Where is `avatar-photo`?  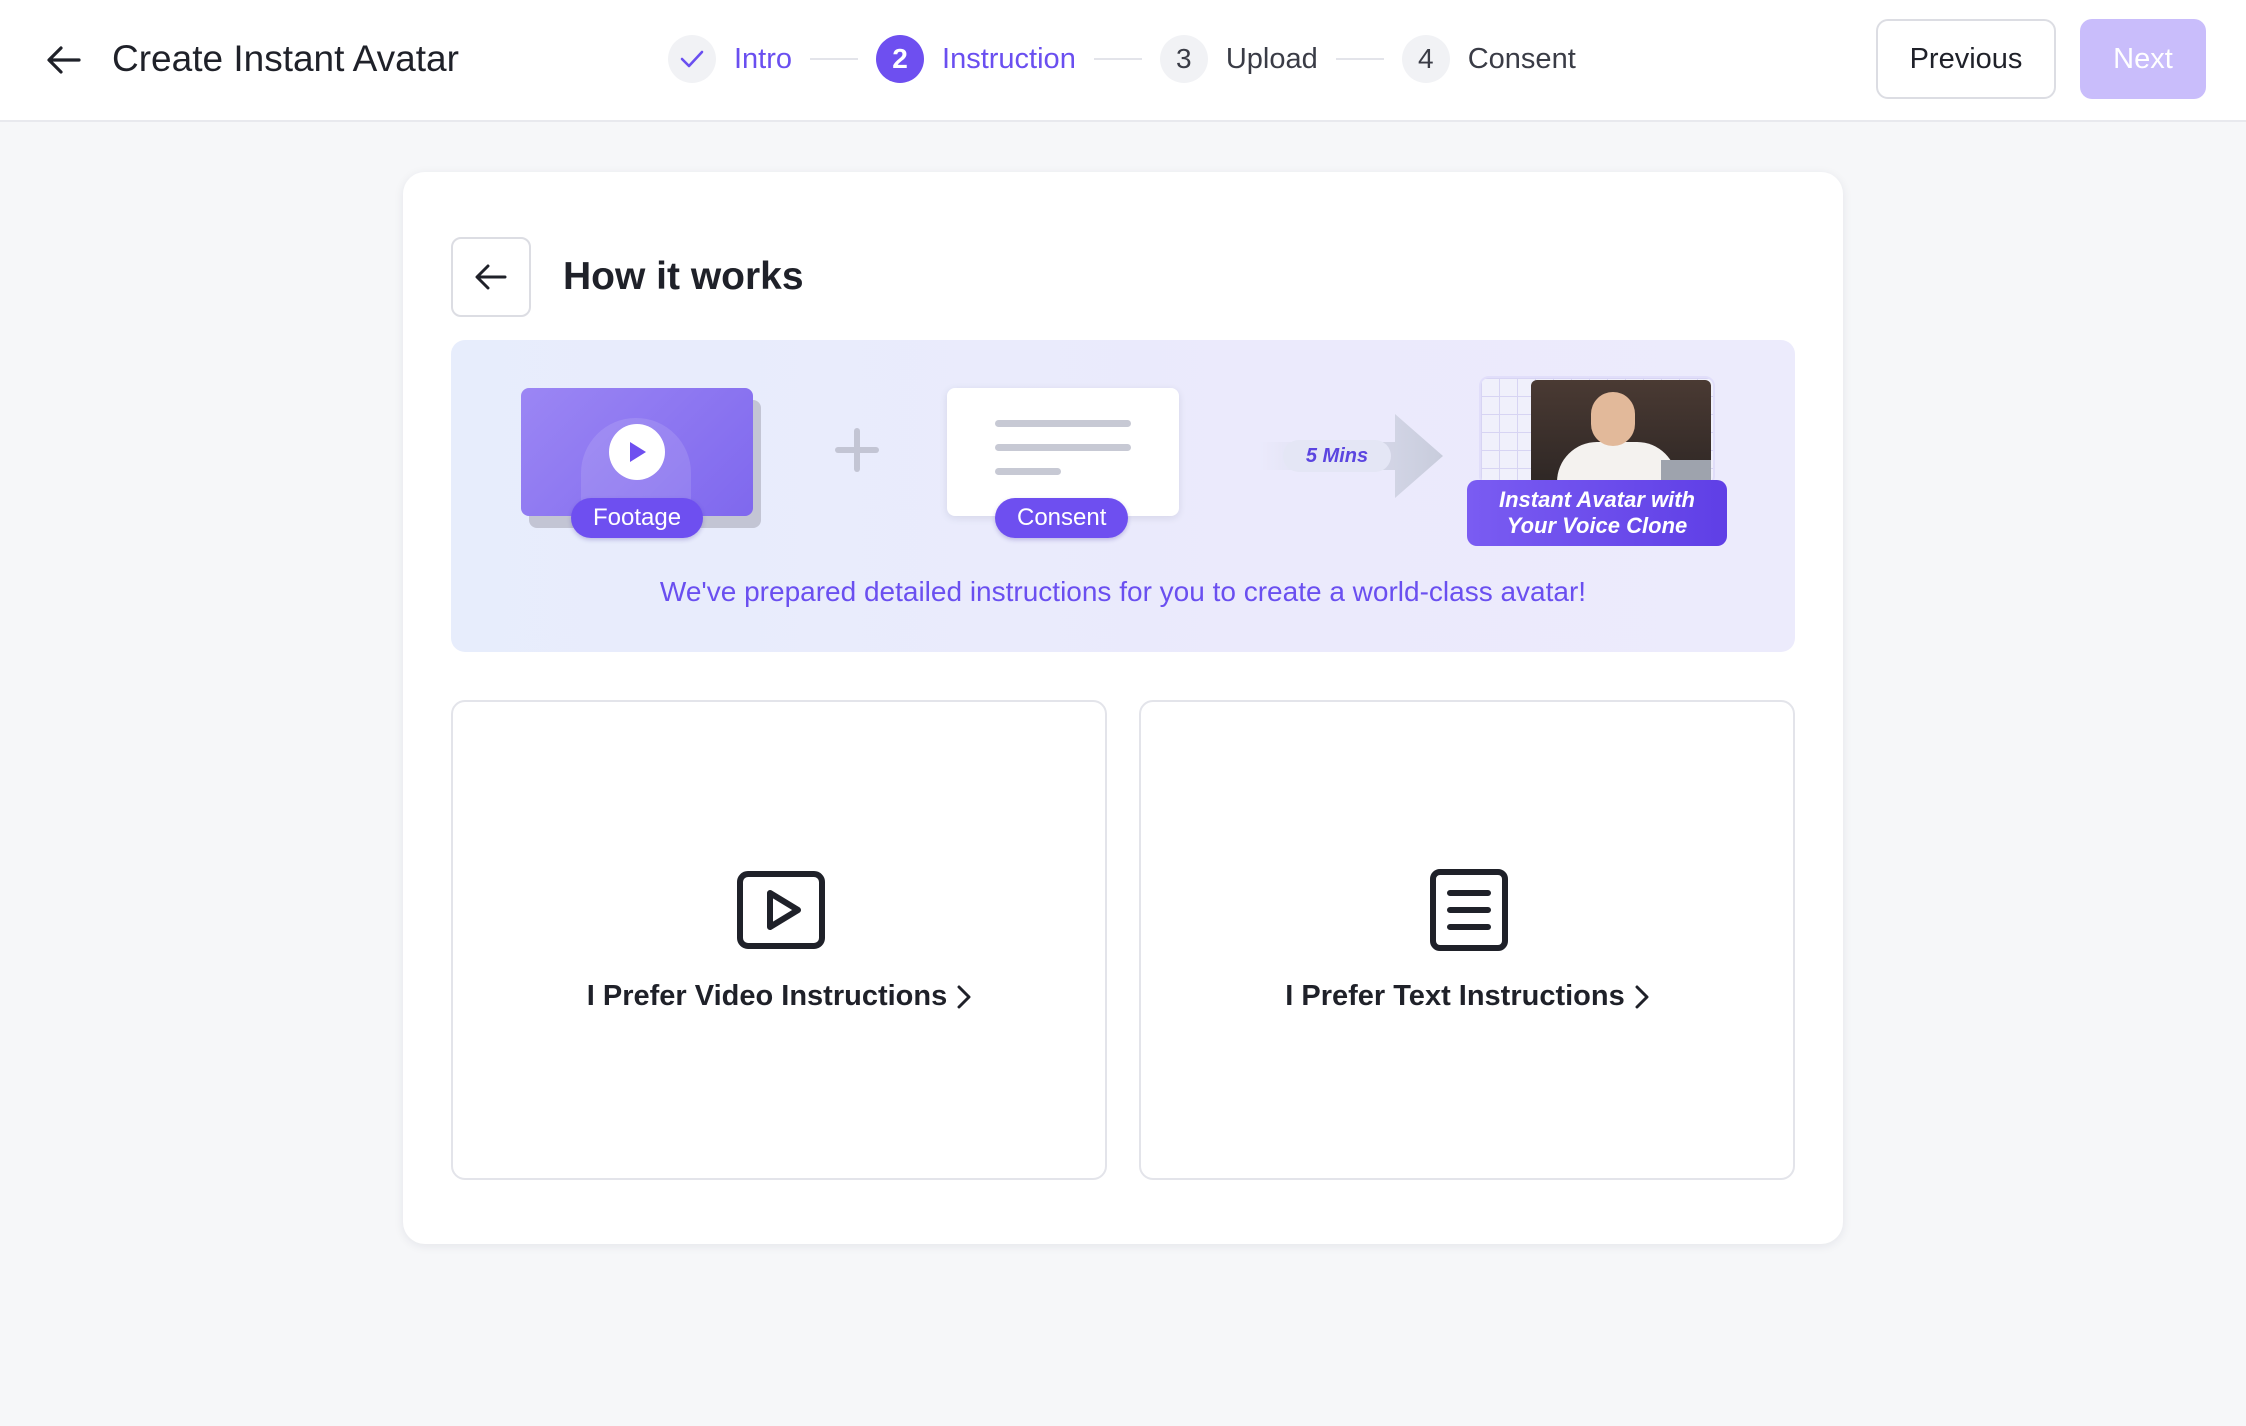
avatar-photo is located at coordinates (1621, 434).